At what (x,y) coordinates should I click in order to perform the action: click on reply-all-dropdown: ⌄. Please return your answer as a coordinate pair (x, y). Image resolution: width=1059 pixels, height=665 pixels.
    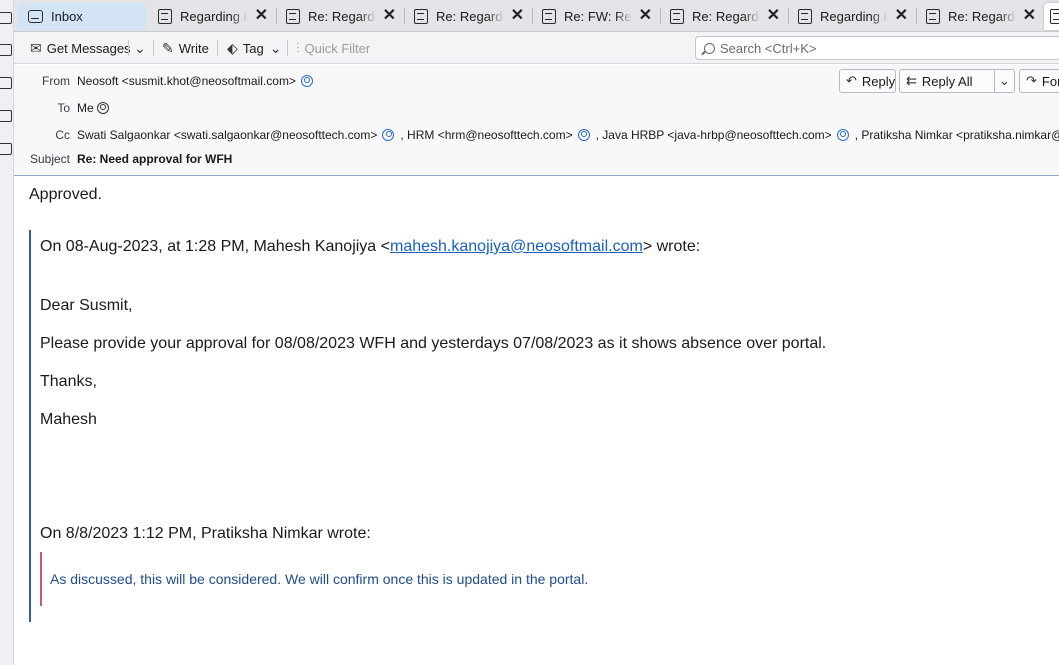
    Looking at the image, I should click on (1004, 81).